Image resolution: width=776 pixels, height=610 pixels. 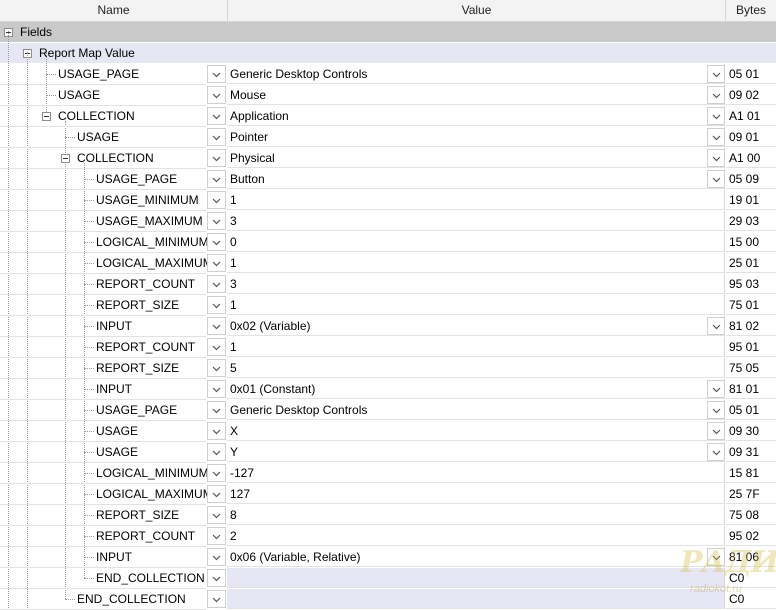 I want to click on tree-root-fields: Fields, so click(x=388, y=32).